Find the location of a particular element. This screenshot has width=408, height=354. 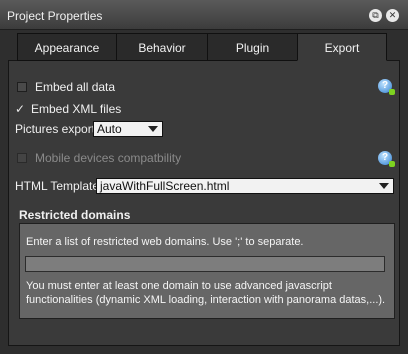

embed-xml-files-row: ✓ Embed XML files is located at coordinates (68, 109).